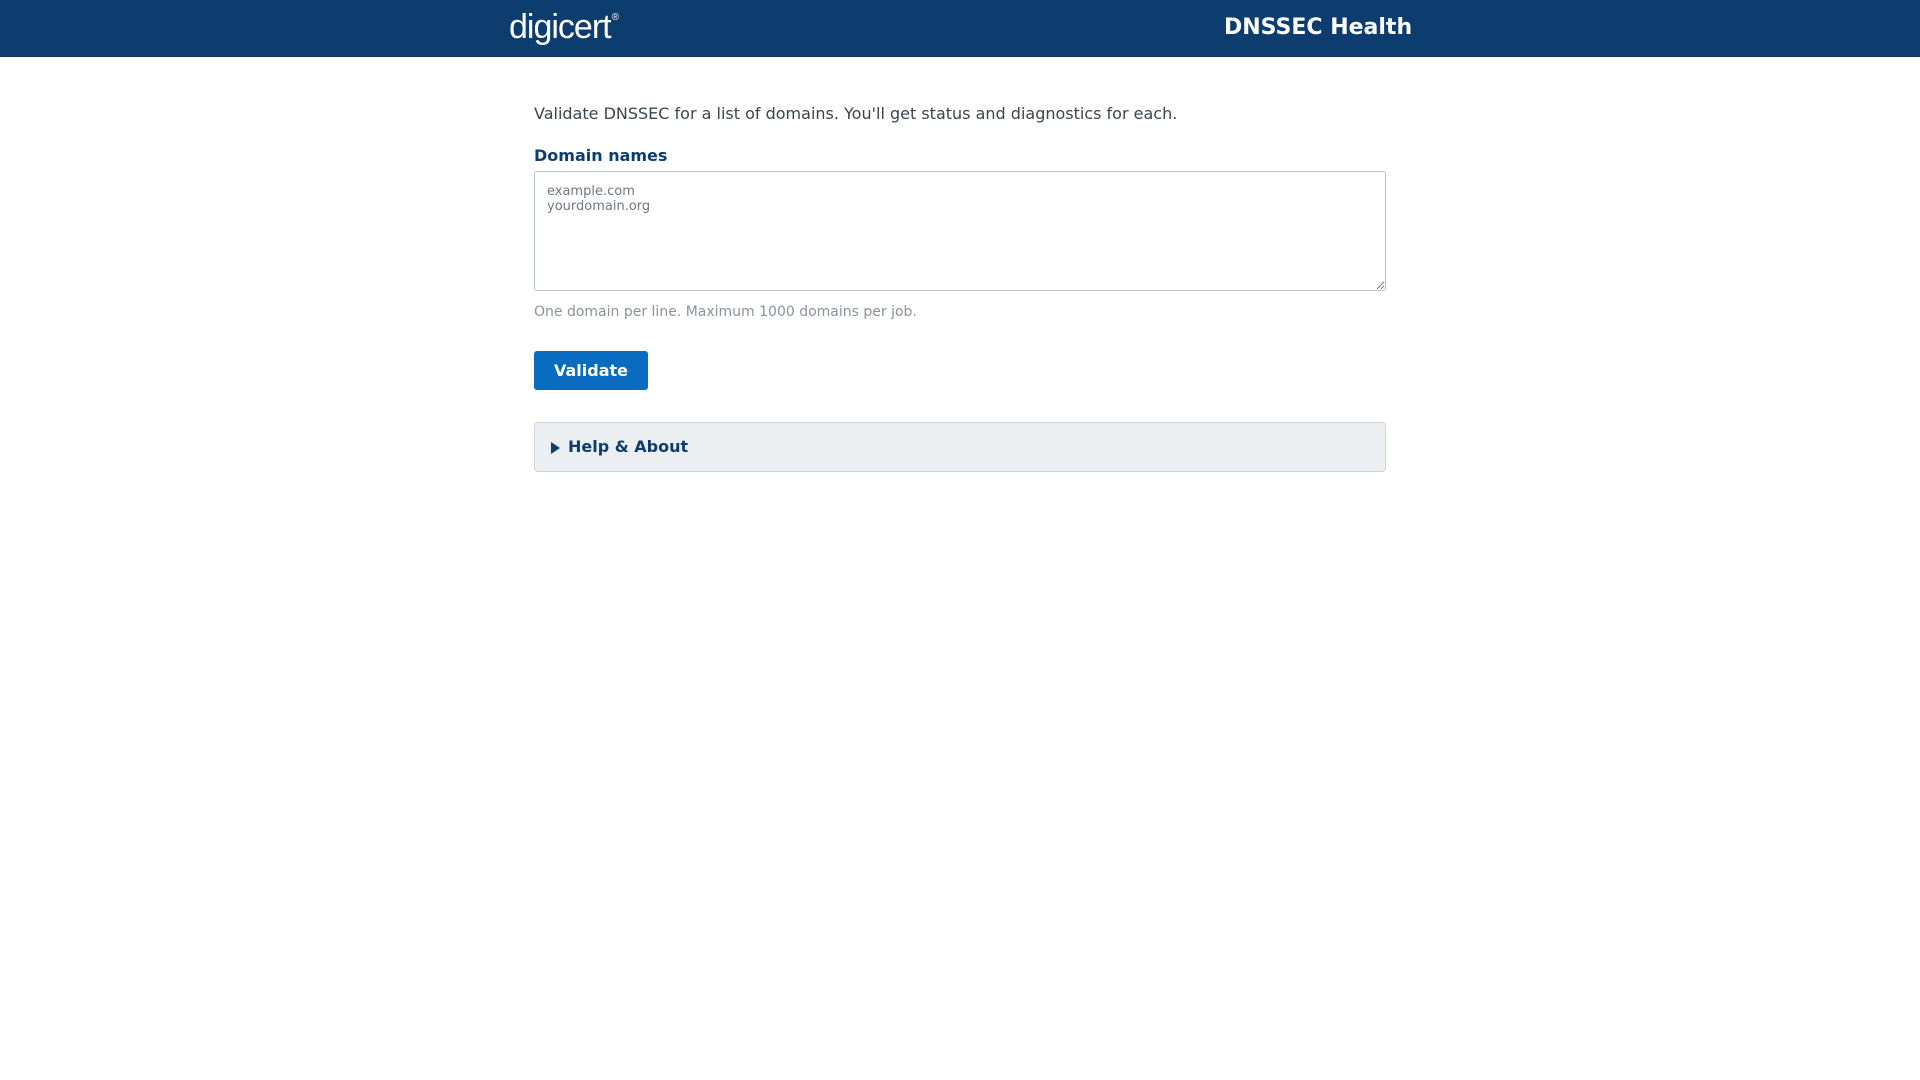  I want to click on digicert-logo: digicert ®, so click(564, 26).